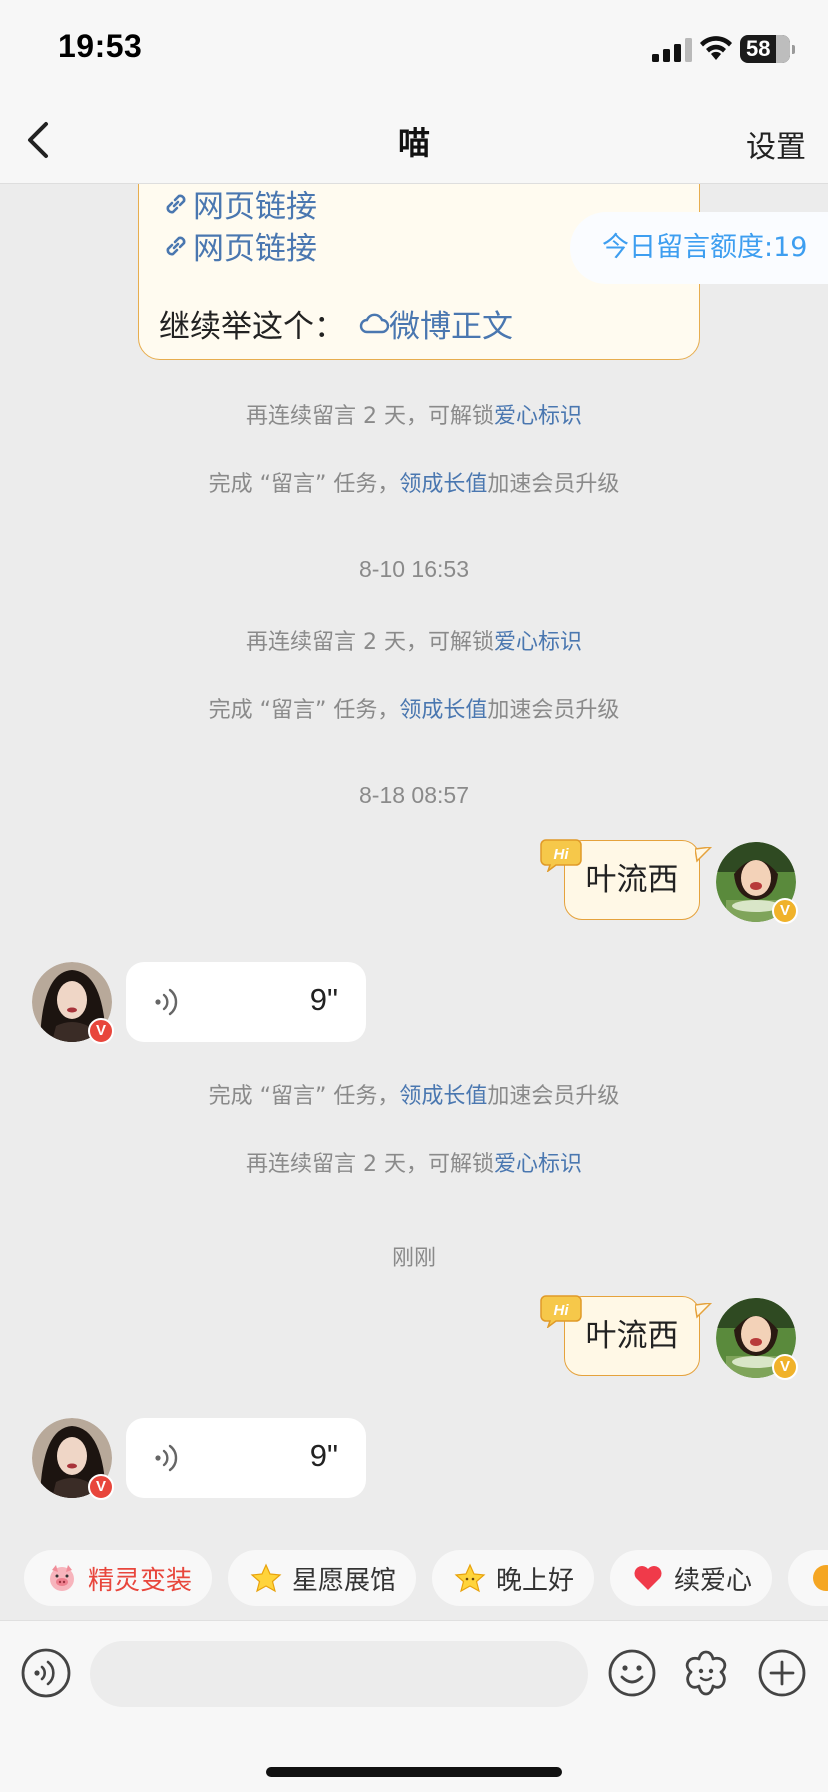 The image size is (828, 1792). What do you see at coordinates (451, 327) in the screenshot?
I see `weibo-post-label: 微博正文` at bounding box center [451, 327].